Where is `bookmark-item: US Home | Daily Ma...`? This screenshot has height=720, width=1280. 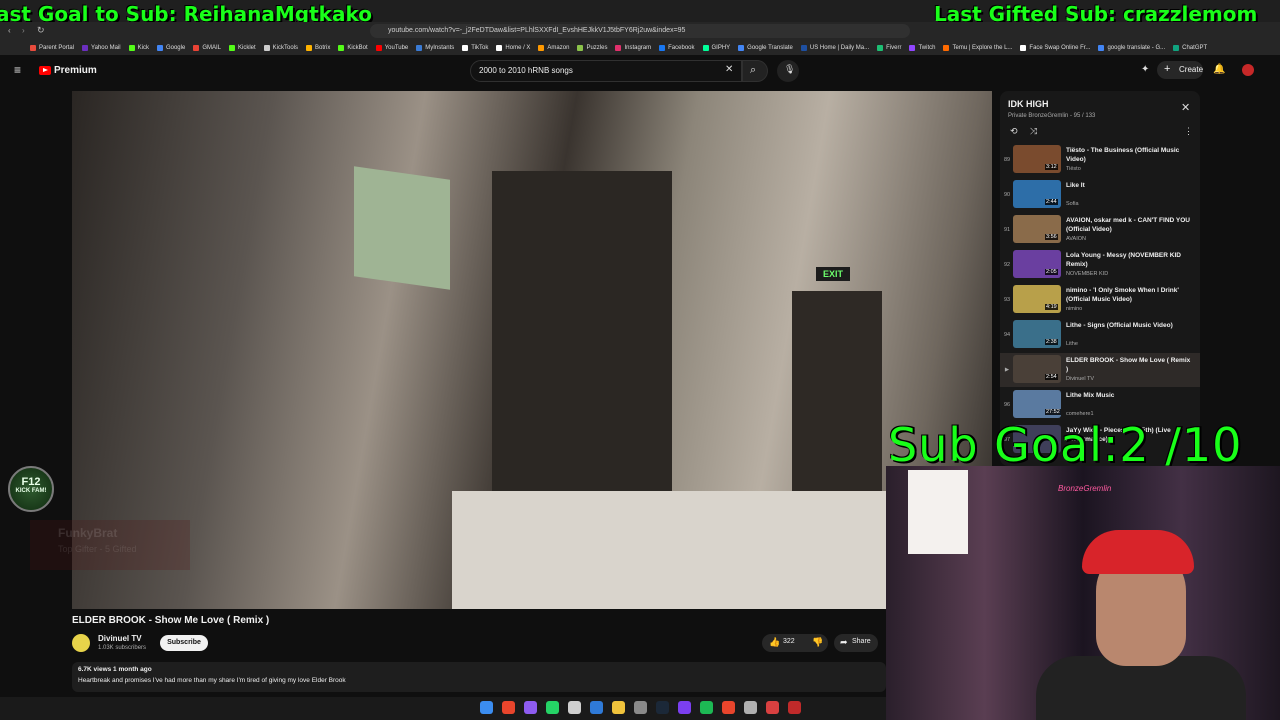 bookmark-item: US Home | Daily Ma... is located at coordinates (834, 47).